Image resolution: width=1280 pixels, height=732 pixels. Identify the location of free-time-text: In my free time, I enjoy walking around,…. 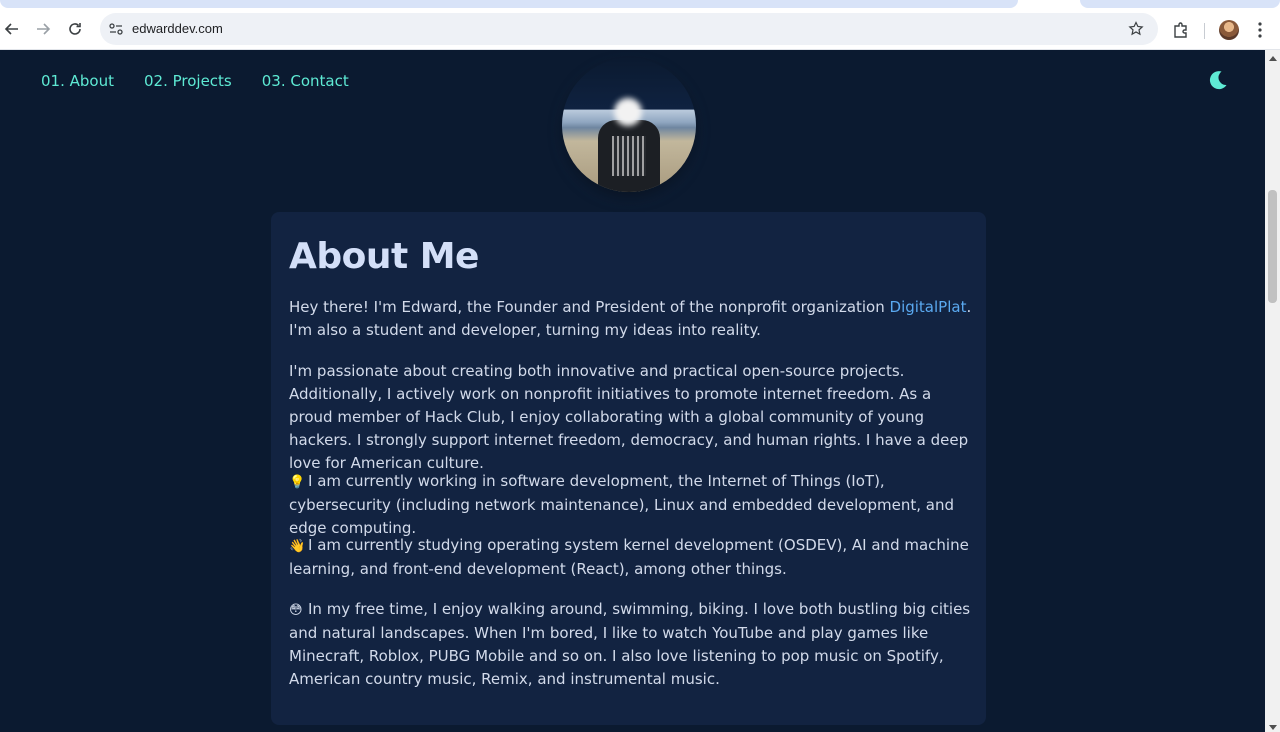
(630, 644).